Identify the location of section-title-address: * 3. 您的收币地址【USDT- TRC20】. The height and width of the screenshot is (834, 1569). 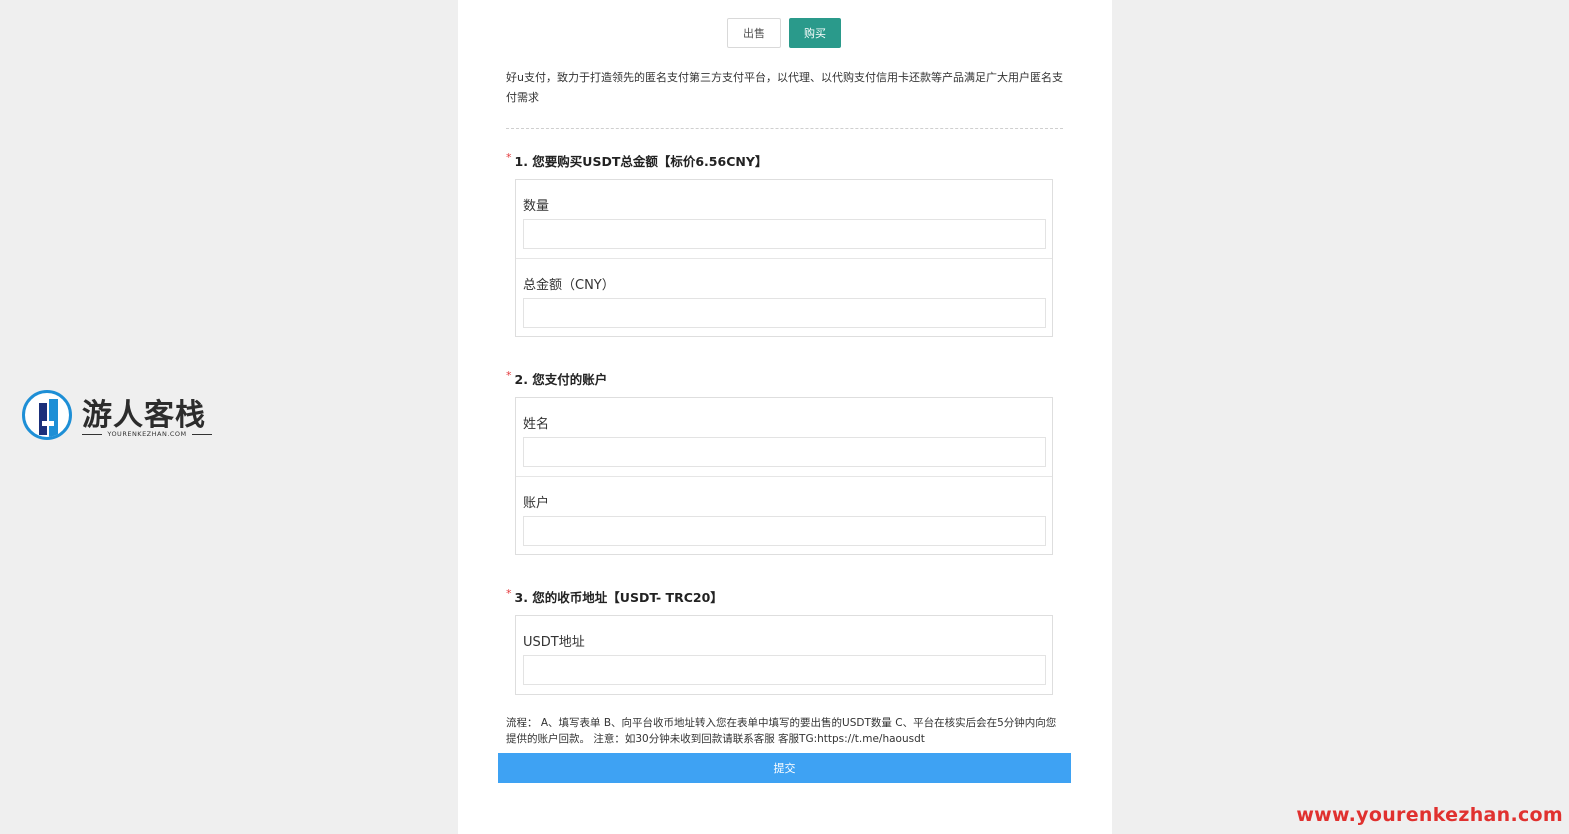
(614, 596).